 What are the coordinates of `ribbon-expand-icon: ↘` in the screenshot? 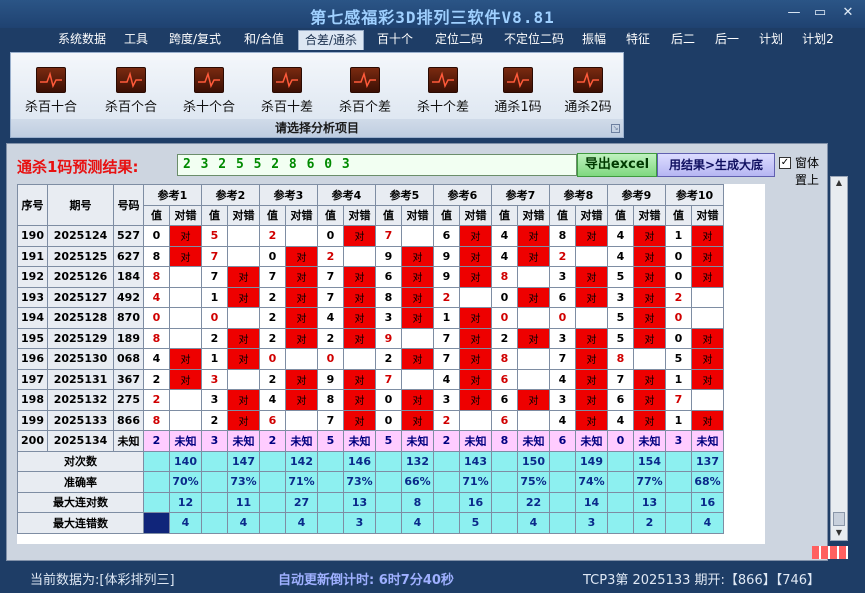 It's located at (615, 128).